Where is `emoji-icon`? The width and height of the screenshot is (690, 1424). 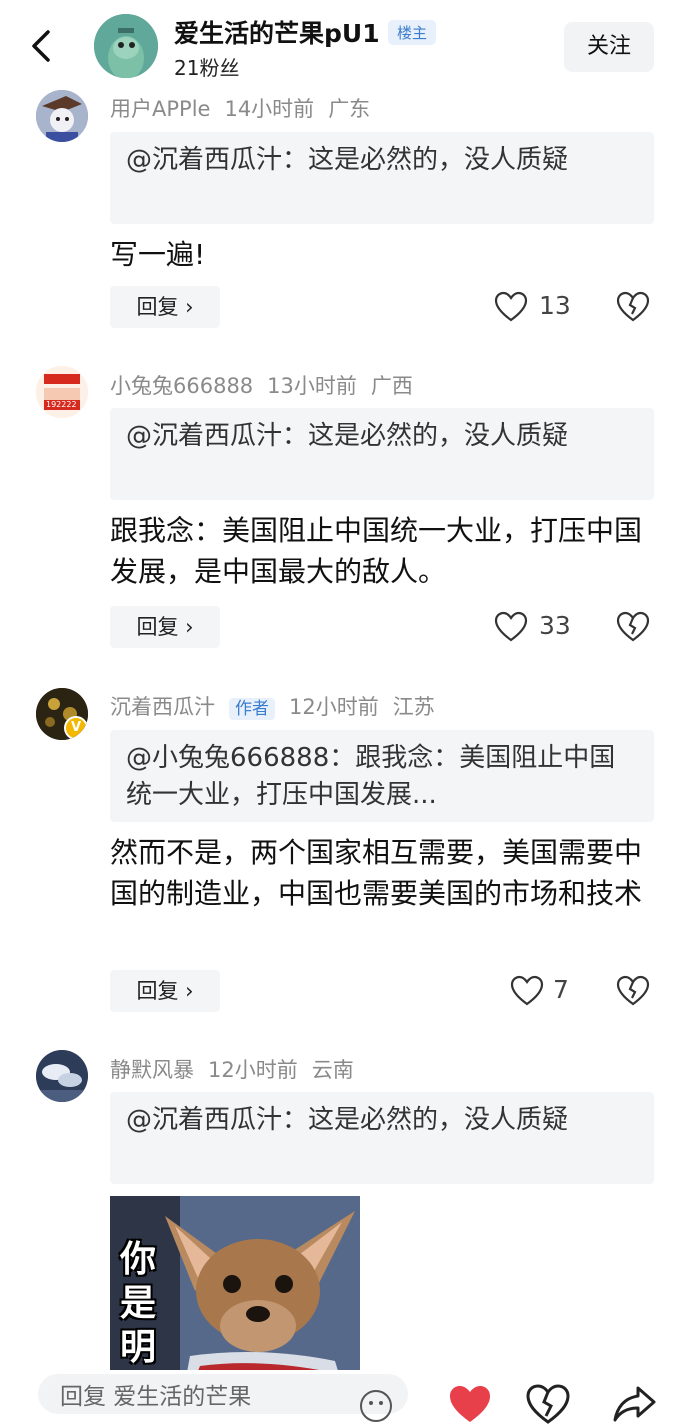 emoji-icon is located at coordinates (376, 1406).